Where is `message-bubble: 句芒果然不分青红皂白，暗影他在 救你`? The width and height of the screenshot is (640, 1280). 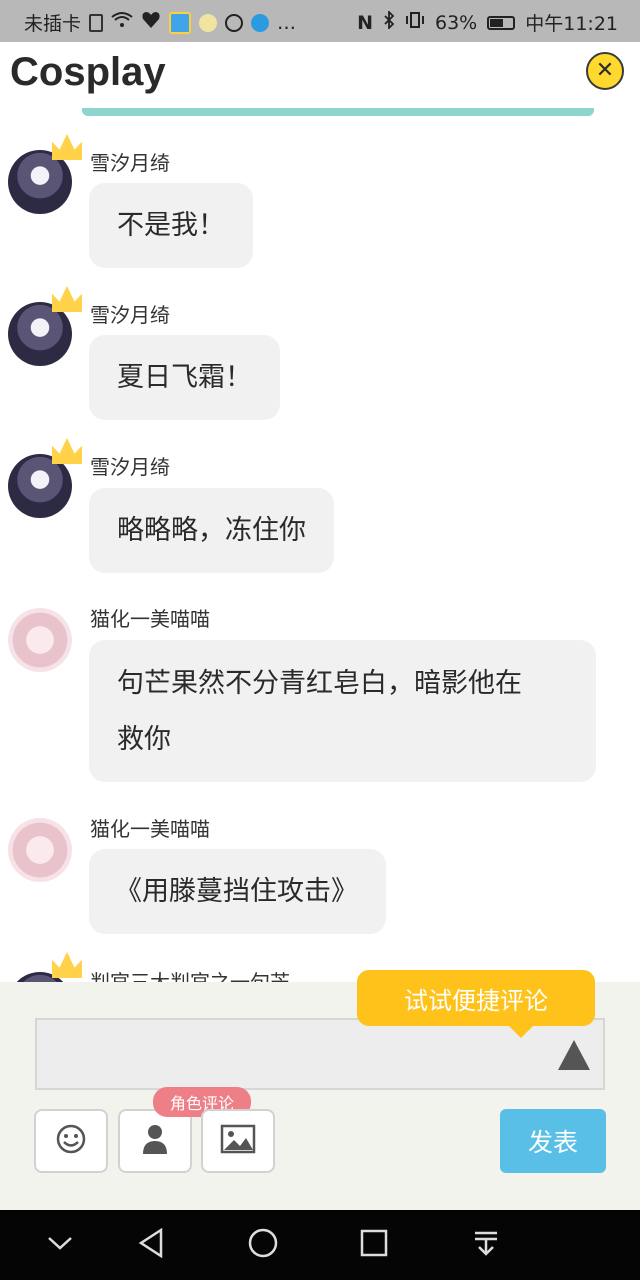 message-bubble: 句芒果然不分青红皂白，暗影他在 救你 is located at coordinates (342, 711).